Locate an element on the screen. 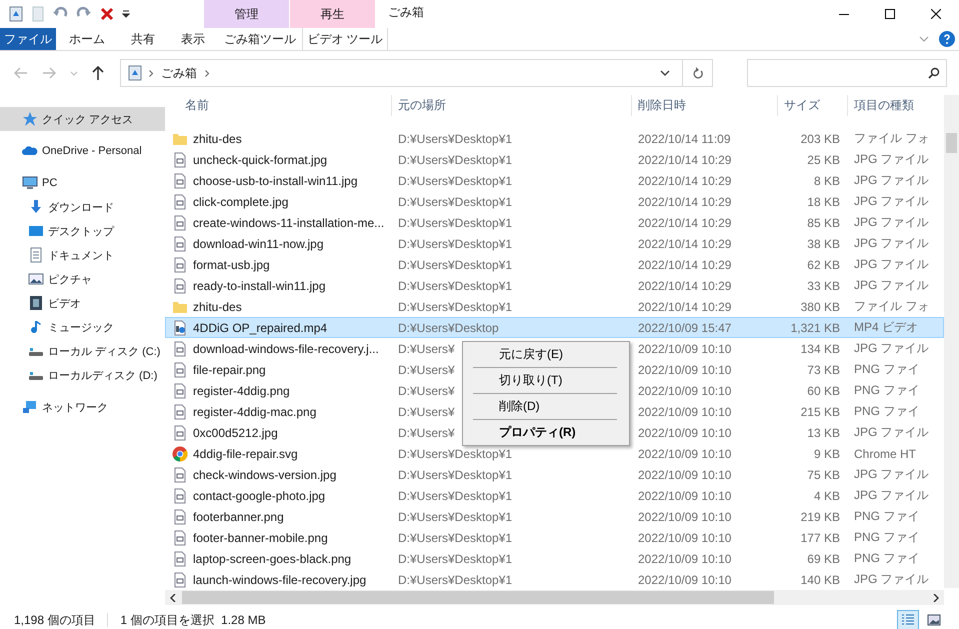  nav-item: ダウンロード is located at coordinates (82, 207).